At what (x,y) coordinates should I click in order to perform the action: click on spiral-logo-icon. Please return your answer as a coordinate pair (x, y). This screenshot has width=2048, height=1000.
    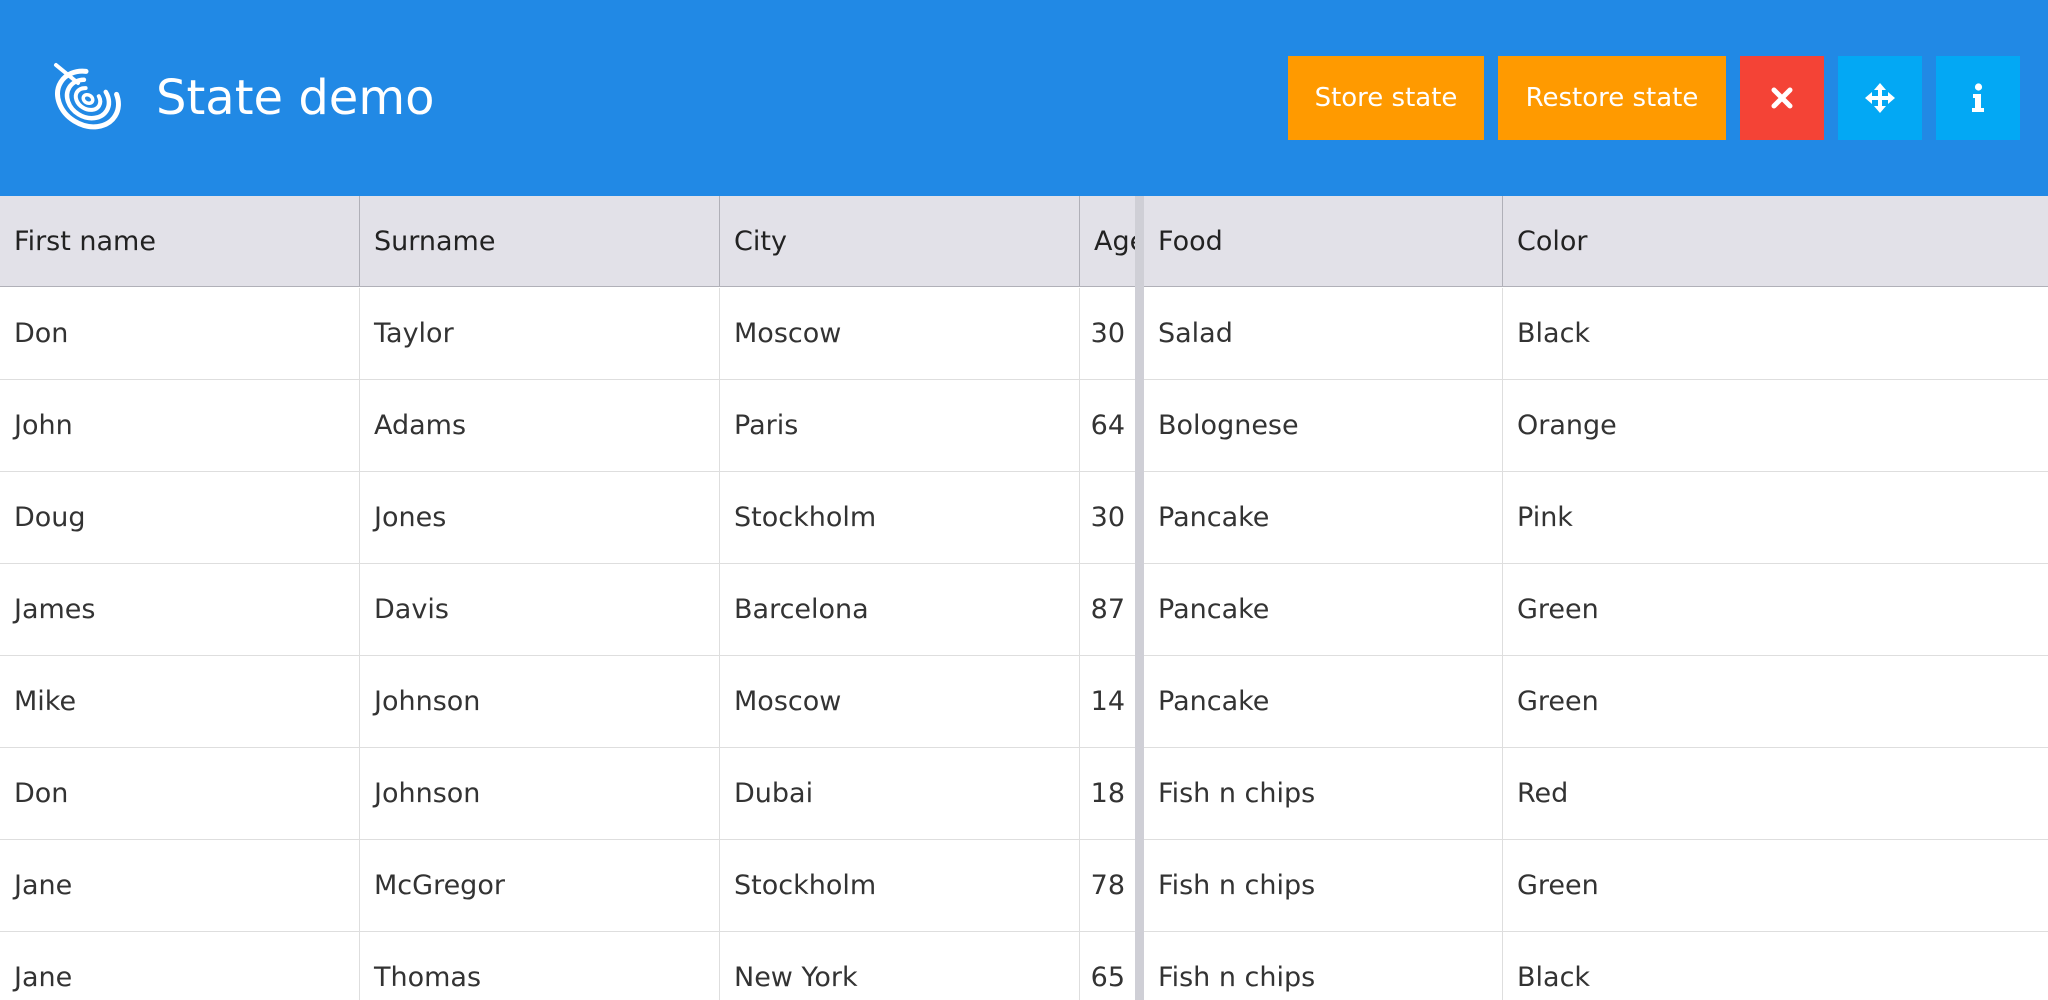
    Looking at the image, I should click on (86, 95).